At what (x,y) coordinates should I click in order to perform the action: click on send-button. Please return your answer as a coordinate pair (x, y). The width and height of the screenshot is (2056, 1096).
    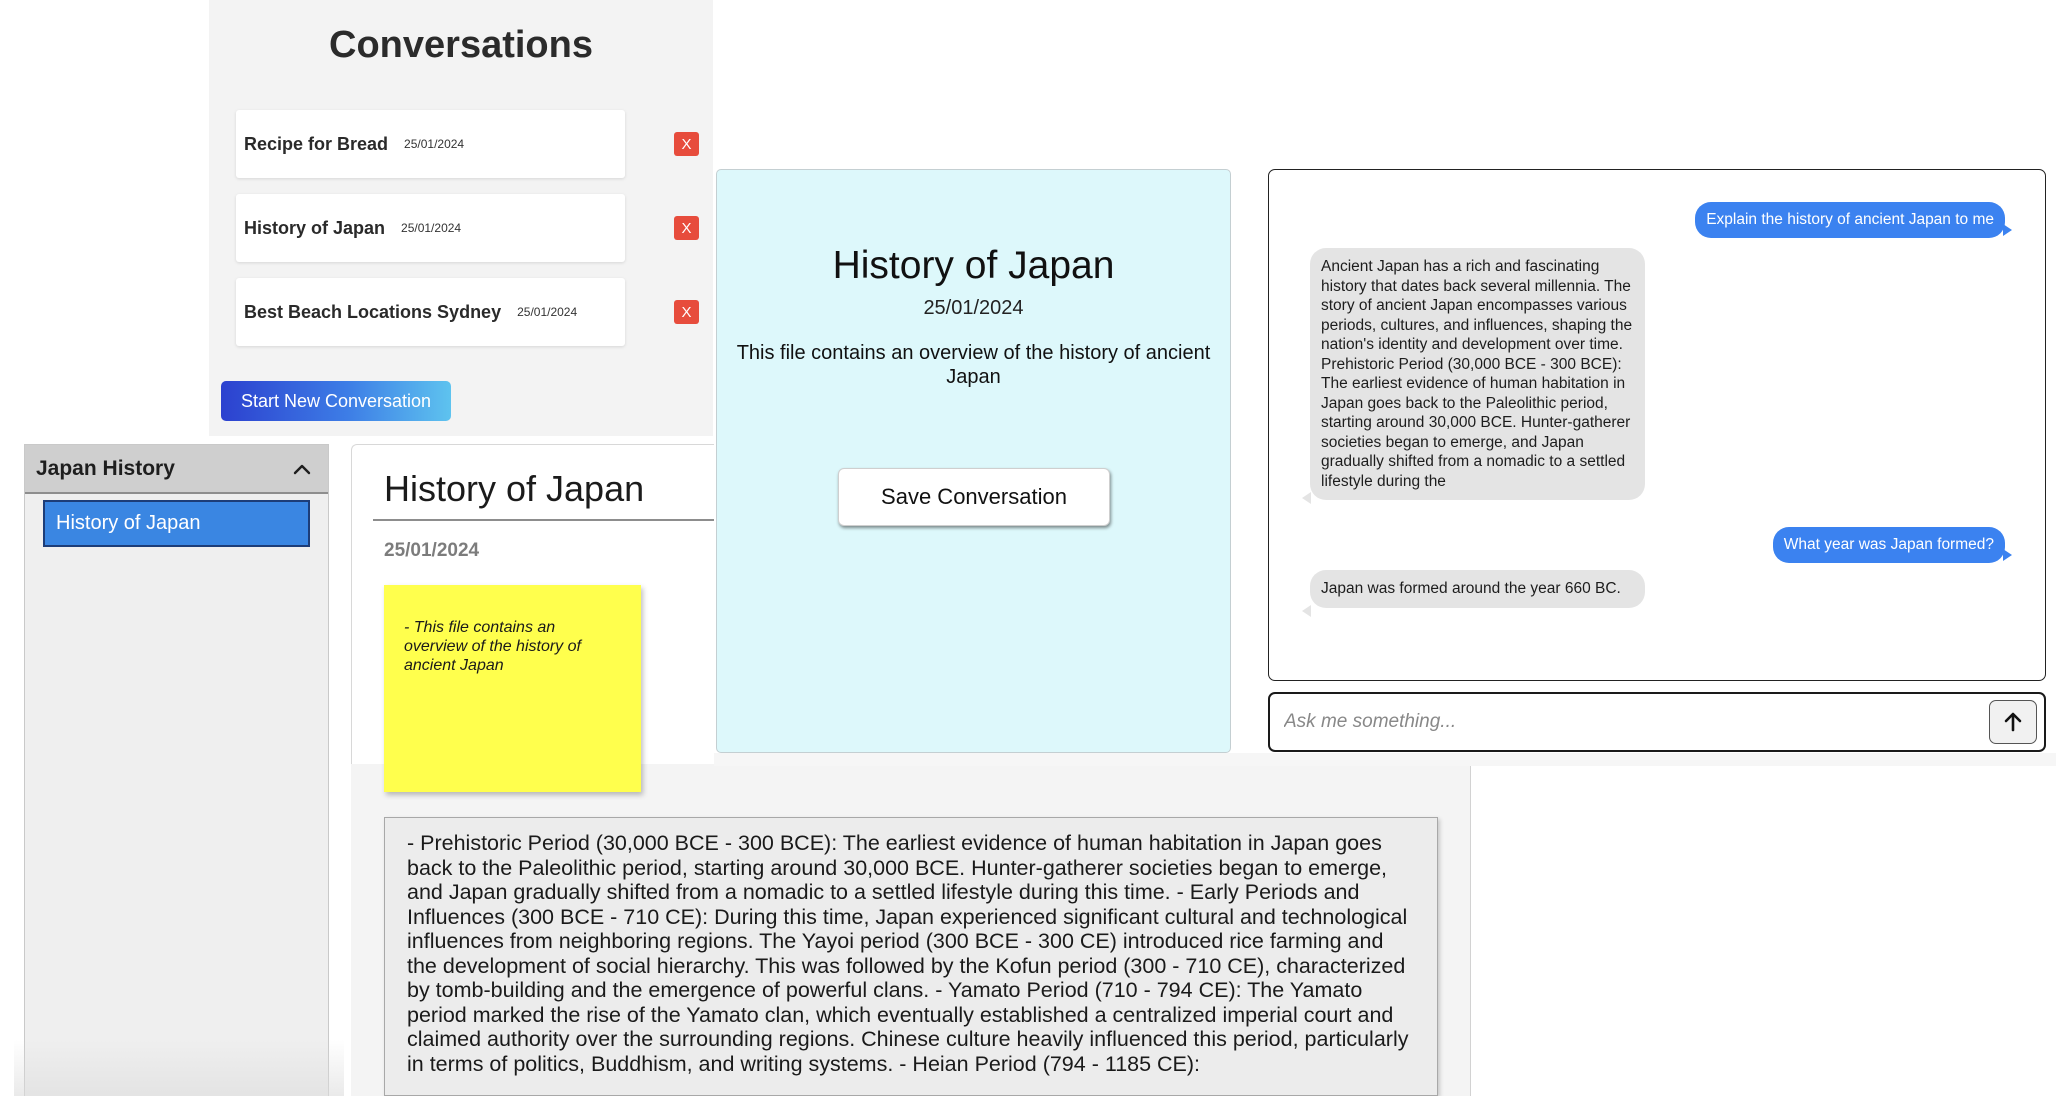
    Looking at the image, I should click on (2013, 722).